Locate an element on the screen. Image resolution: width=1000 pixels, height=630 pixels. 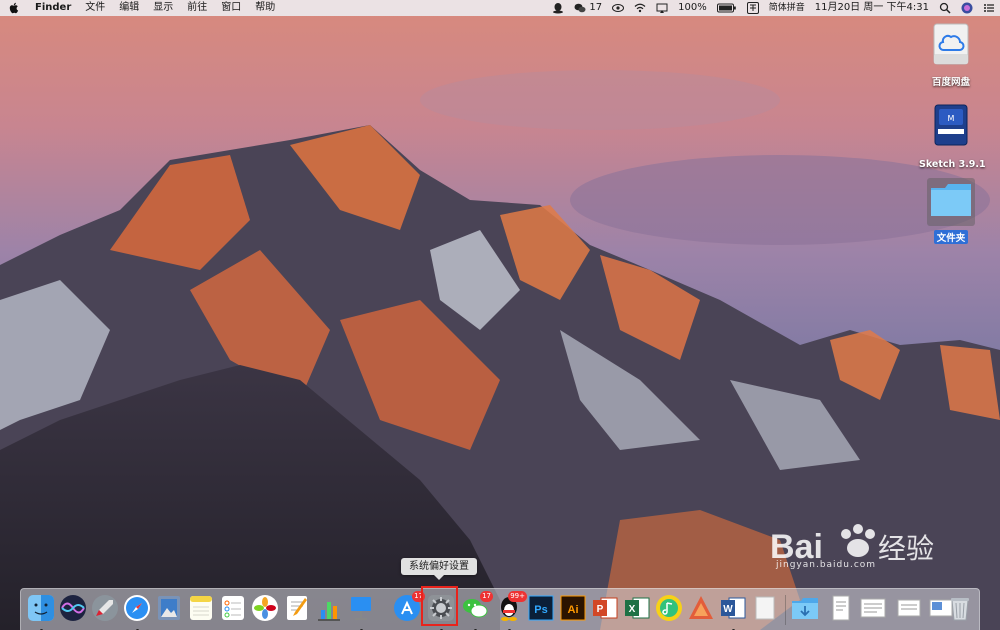
input-method-label: 简体拼音 is located at coordinates (787, 8).